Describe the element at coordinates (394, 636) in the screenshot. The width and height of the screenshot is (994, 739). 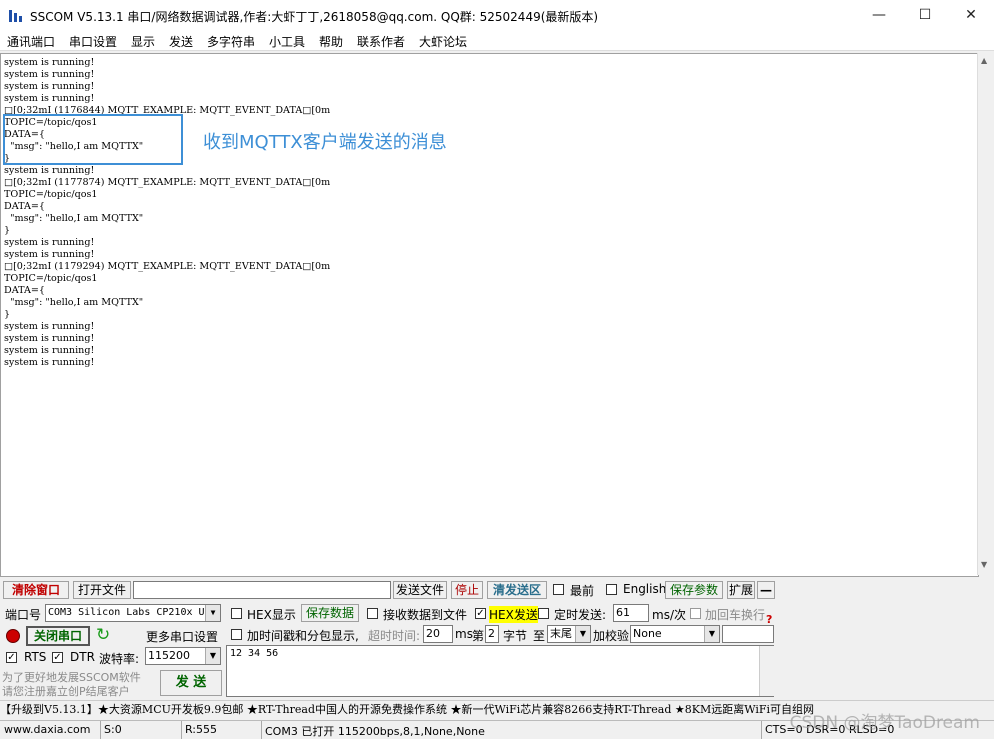
I see `timeout-label: 超时时间:` at that location.